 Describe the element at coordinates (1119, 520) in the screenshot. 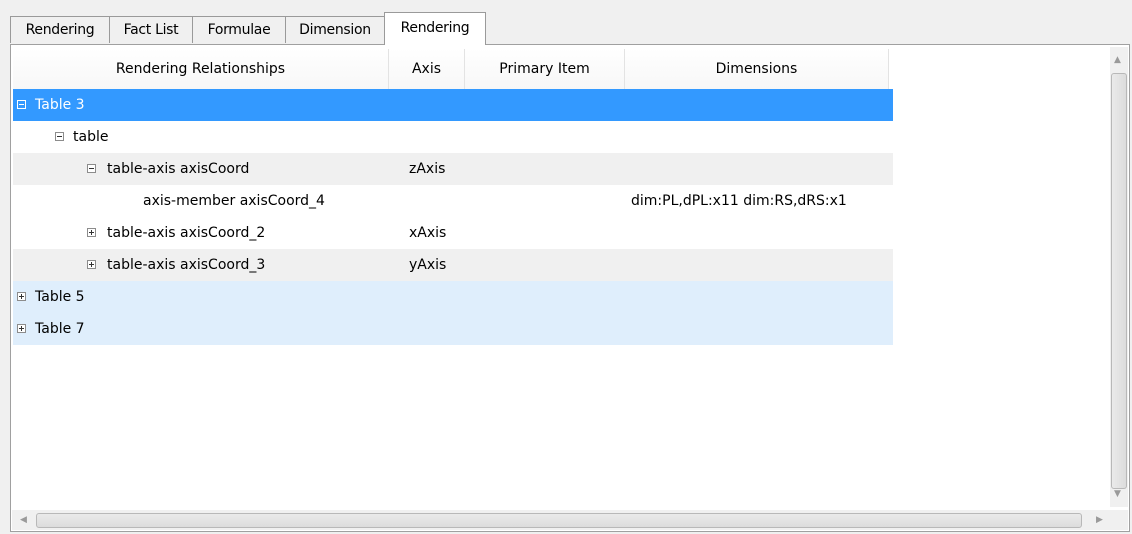

I see `scrollbar-corner` at that location.